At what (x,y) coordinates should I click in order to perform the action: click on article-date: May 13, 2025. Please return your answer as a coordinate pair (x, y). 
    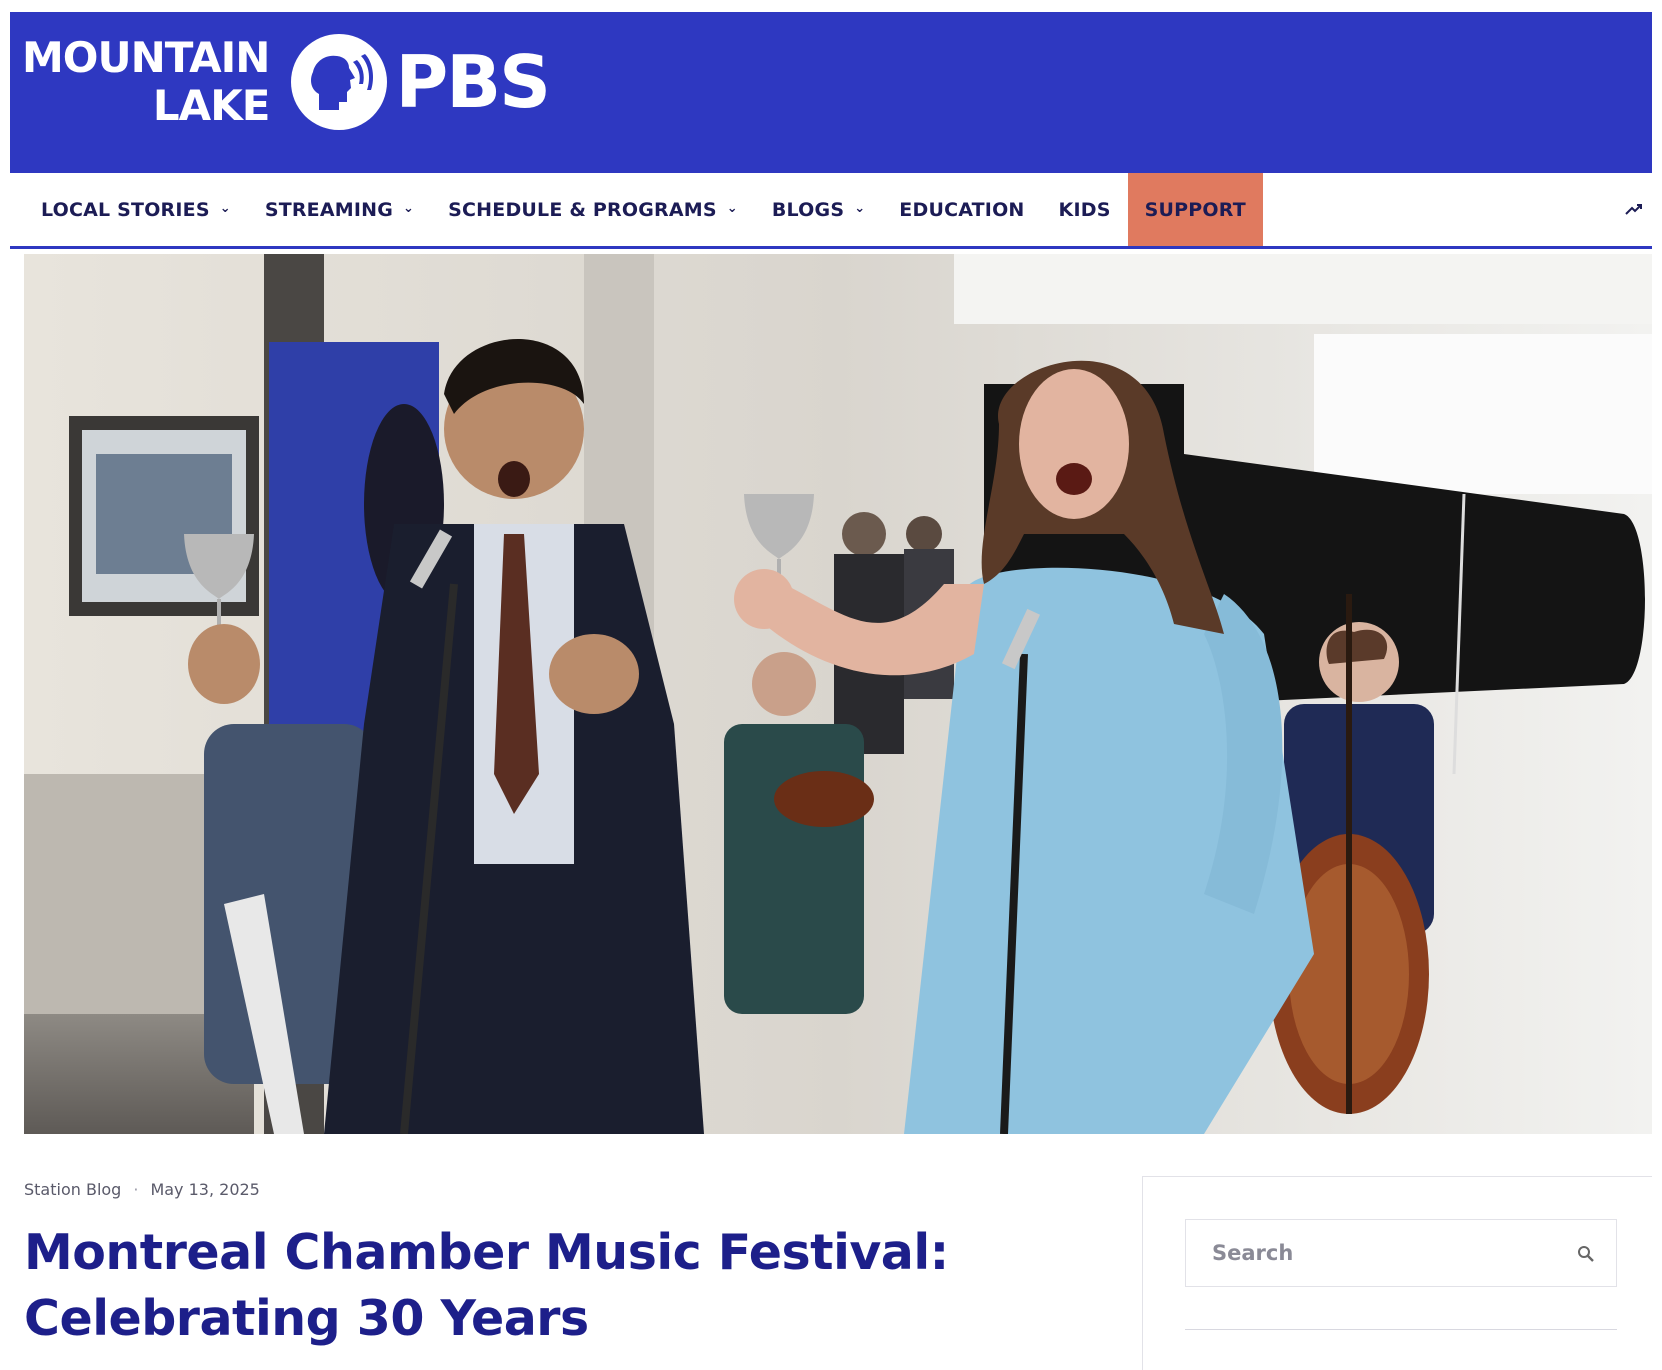
    Looking at the image, I should click on (205, 1189).